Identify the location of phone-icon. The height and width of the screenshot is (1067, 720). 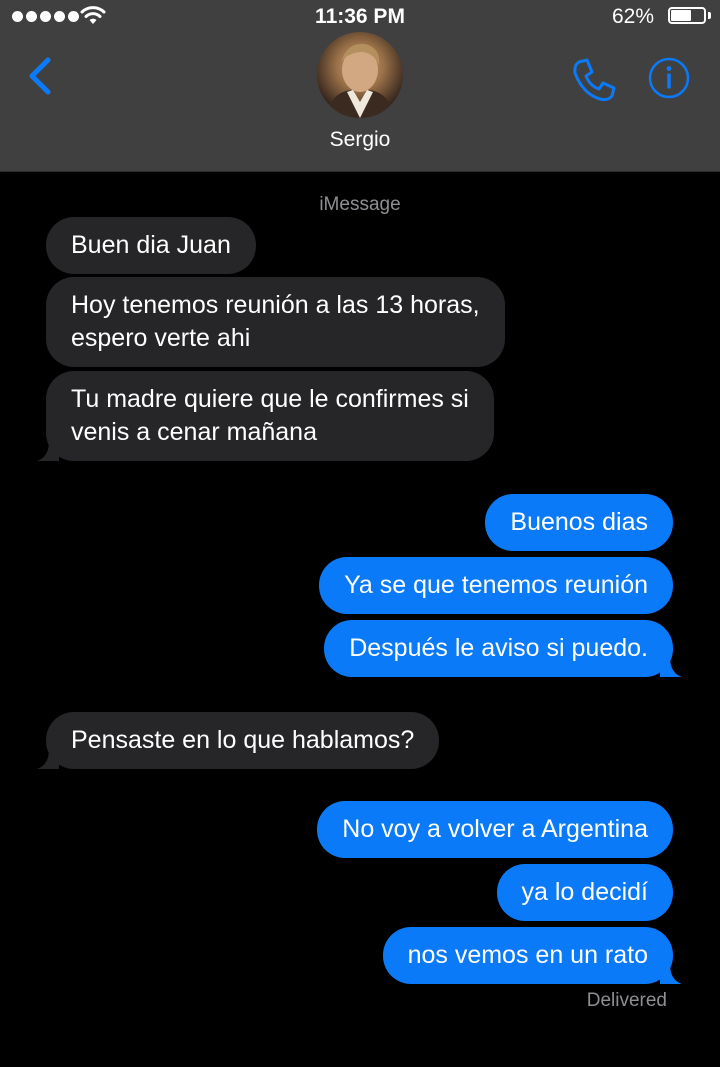
(594, 80).